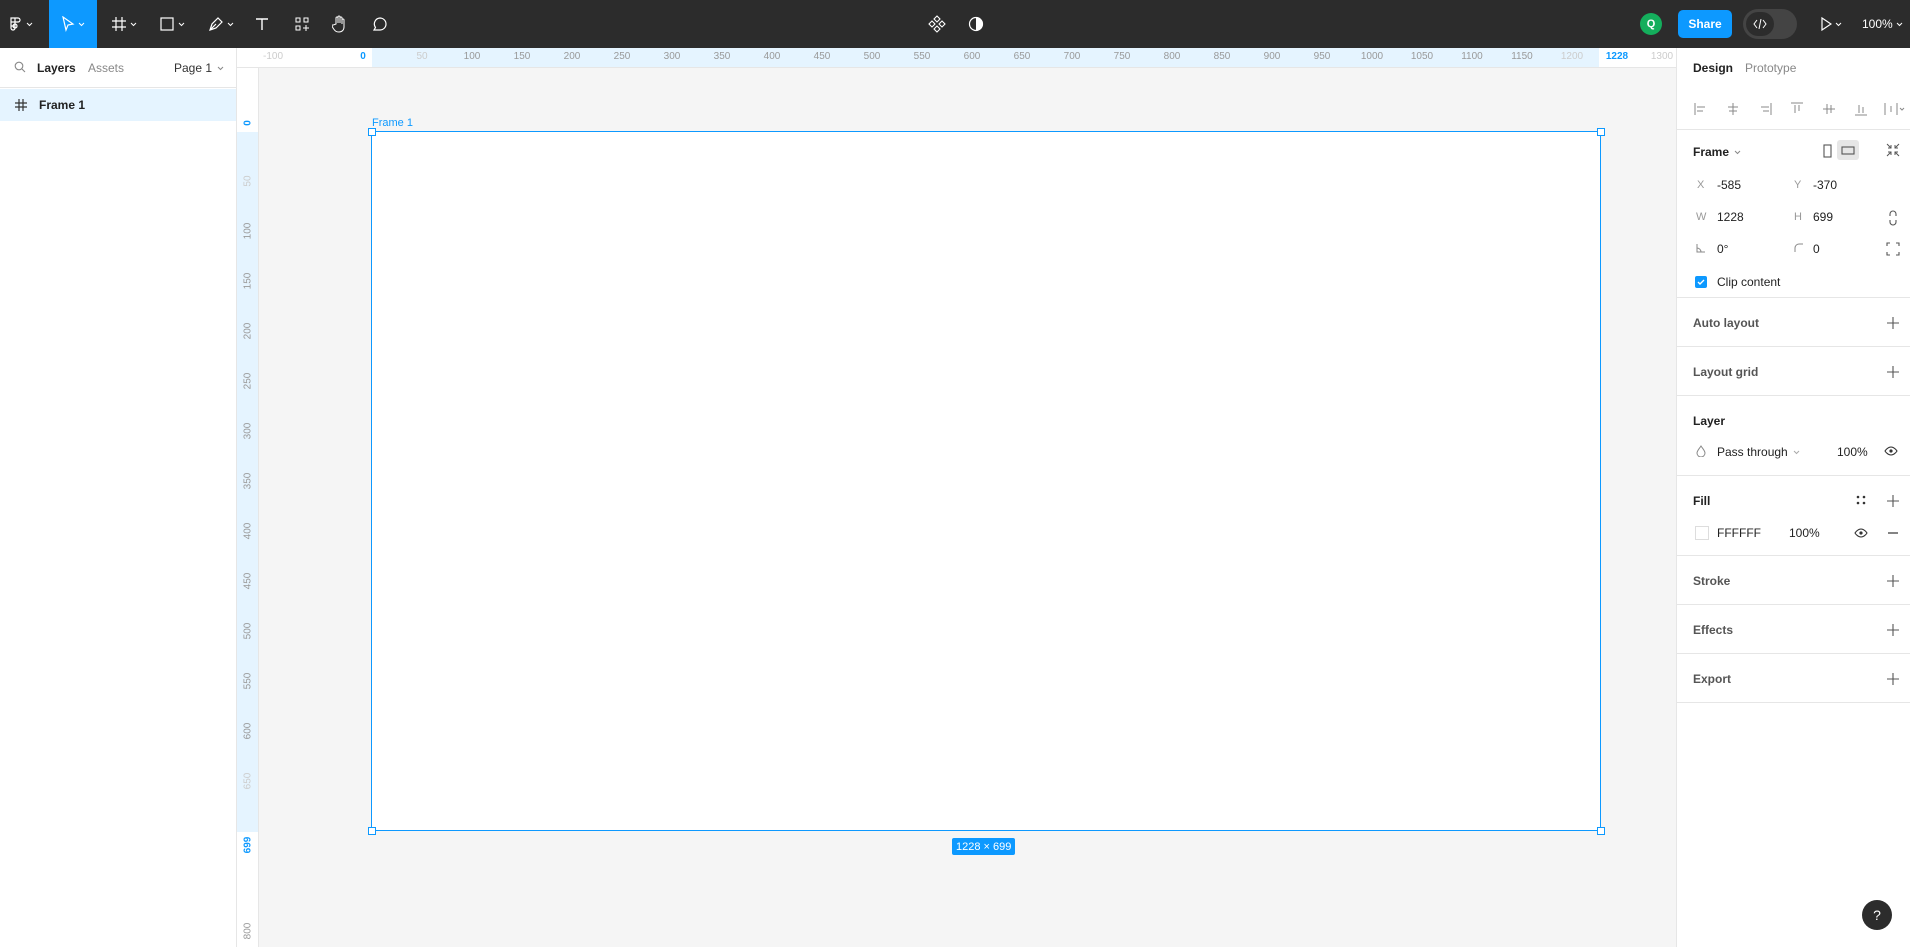 This screenshot has width=1910, height=947. What do you see at coordinates (1729, 185) in the screenshot?
I see `x-input: -585` at bounding box center [1729, 185].